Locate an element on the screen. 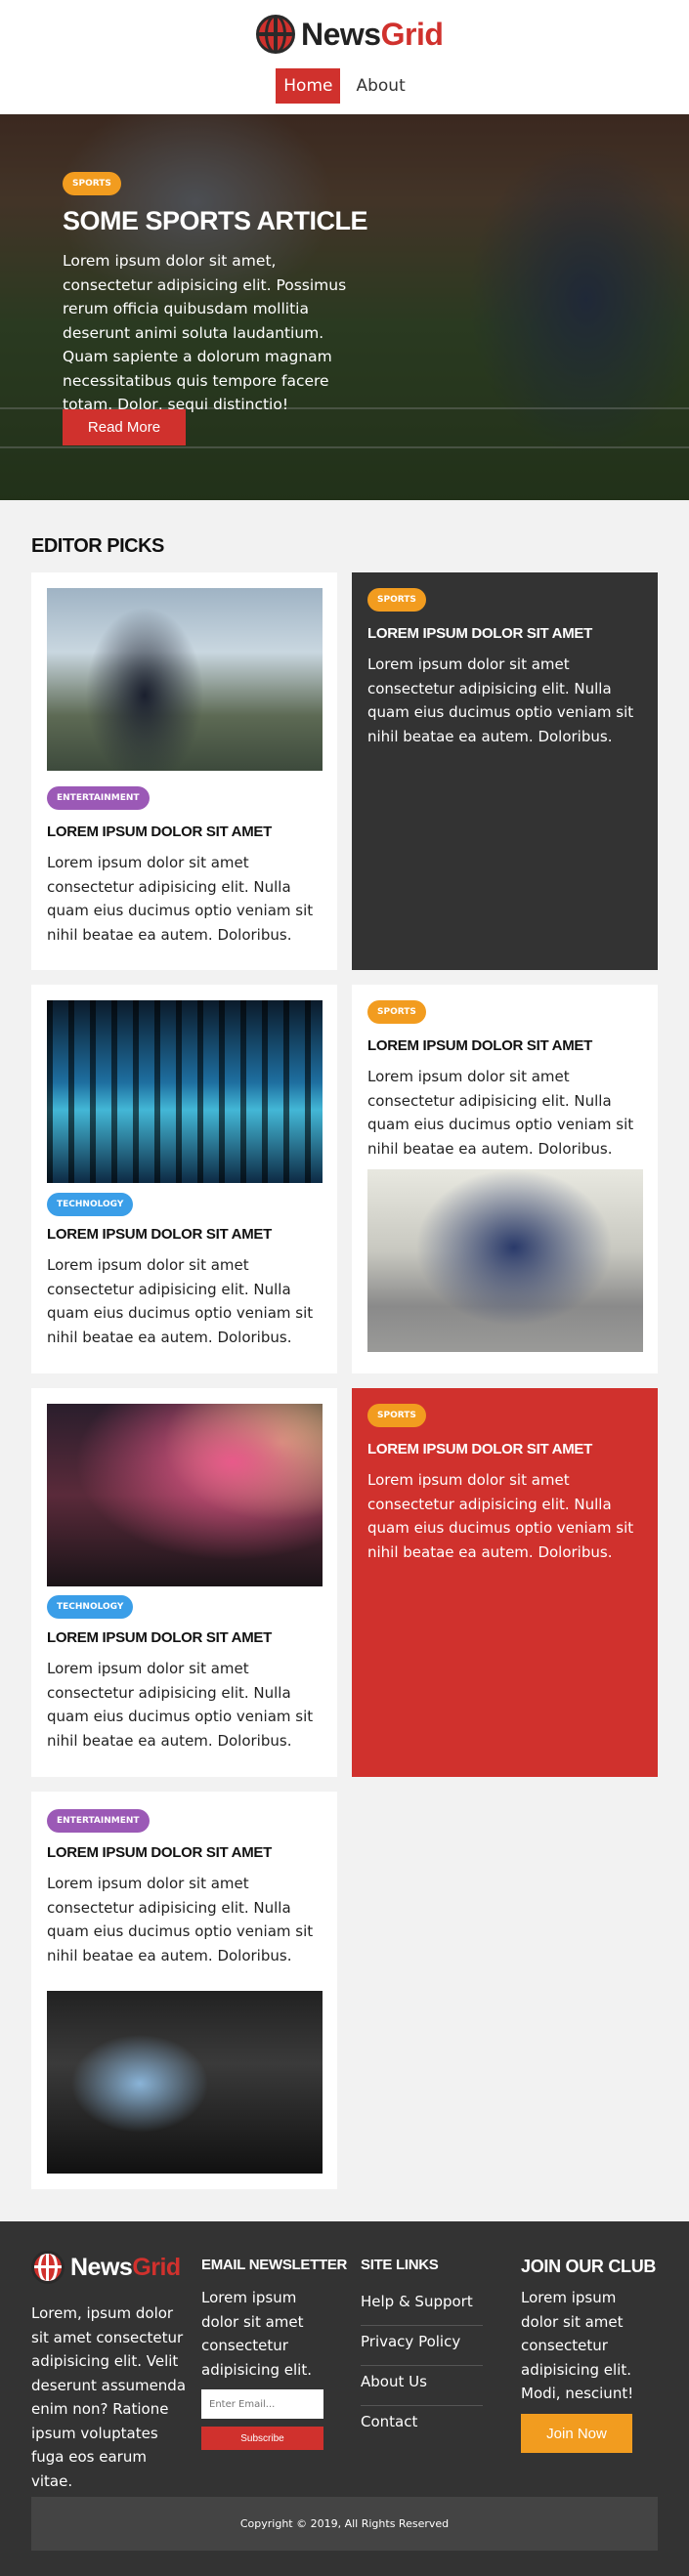 This screenshot has width=689, height=2576. hero-category-tag: SPORTS is located at coordinates (92, 183).